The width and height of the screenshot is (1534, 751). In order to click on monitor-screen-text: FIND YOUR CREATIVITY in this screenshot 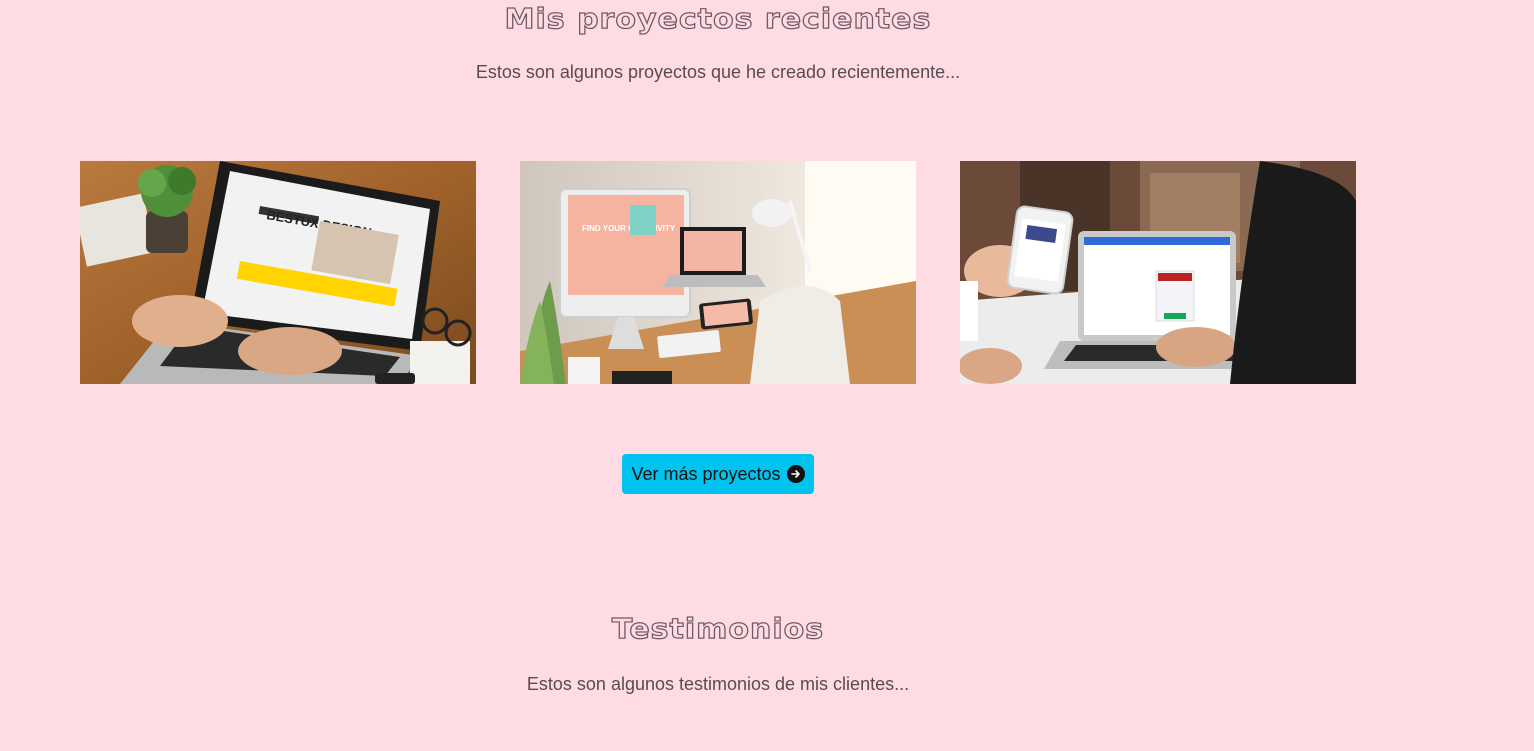, I will do `click(629, 228)`.